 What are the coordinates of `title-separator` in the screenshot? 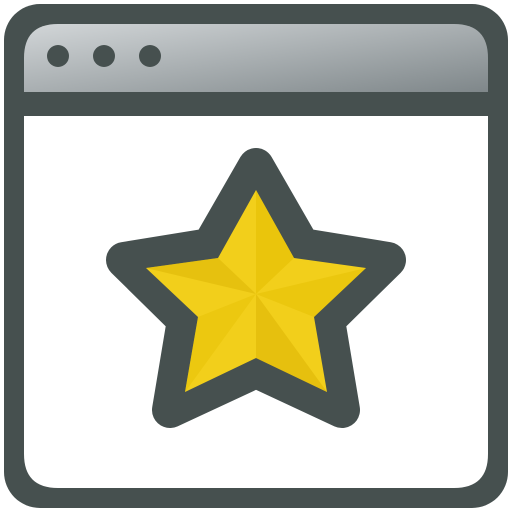 It's located at (256, 104).